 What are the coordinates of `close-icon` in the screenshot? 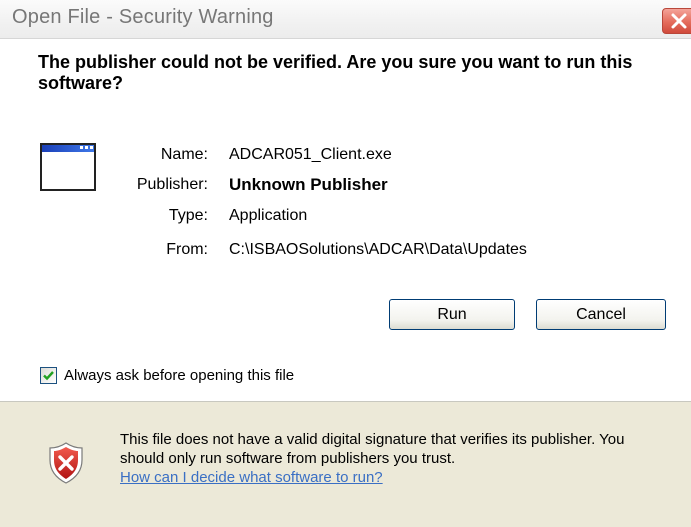 It's located at (679, 21).